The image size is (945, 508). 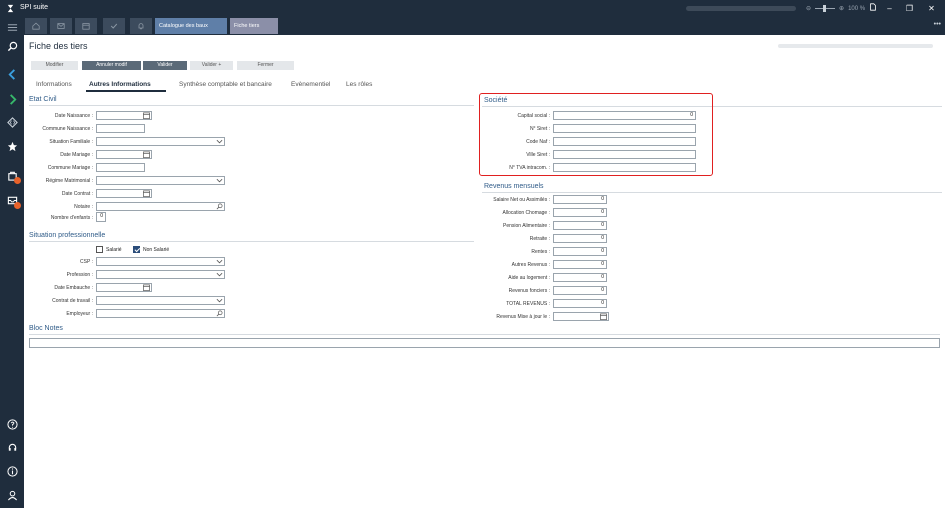 What do you see at coordinates (73, 288) in the screenshot?
I see `date-embauche-label: Date Embauche :` at bounding box center [73, 288].